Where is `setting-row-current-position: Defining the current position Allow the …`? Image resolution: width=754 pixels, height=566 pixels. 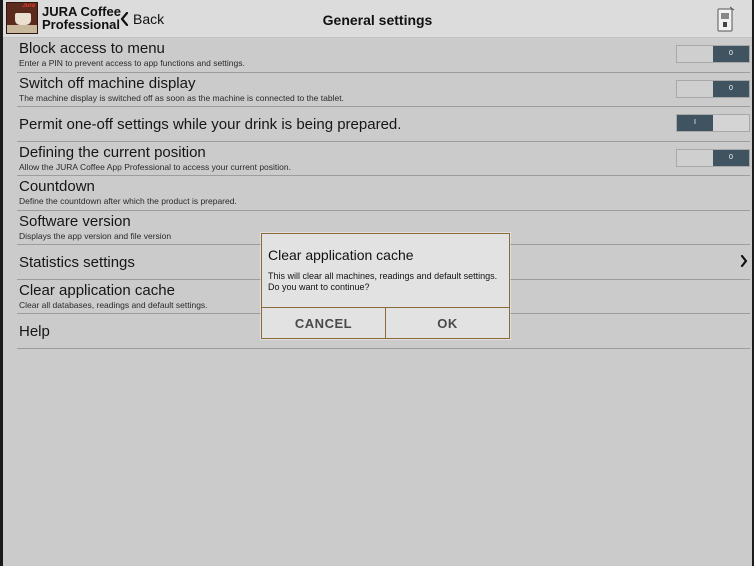 setting-row-current-position: Defining the current position Allow the … is located at coordinates (383, 159).